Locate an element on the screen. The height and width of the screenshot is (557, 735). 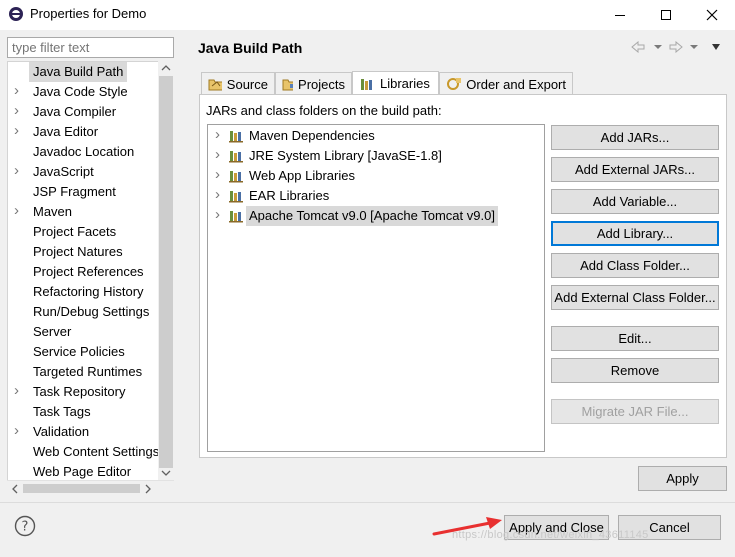
scroll-right-icon is located at coordinates (148, 489).